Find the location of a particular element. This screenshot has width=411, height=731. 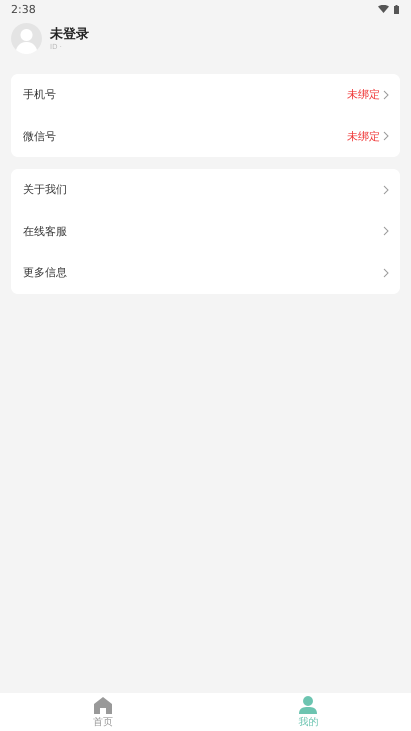

home-icon is located at coordinates (102, 705).